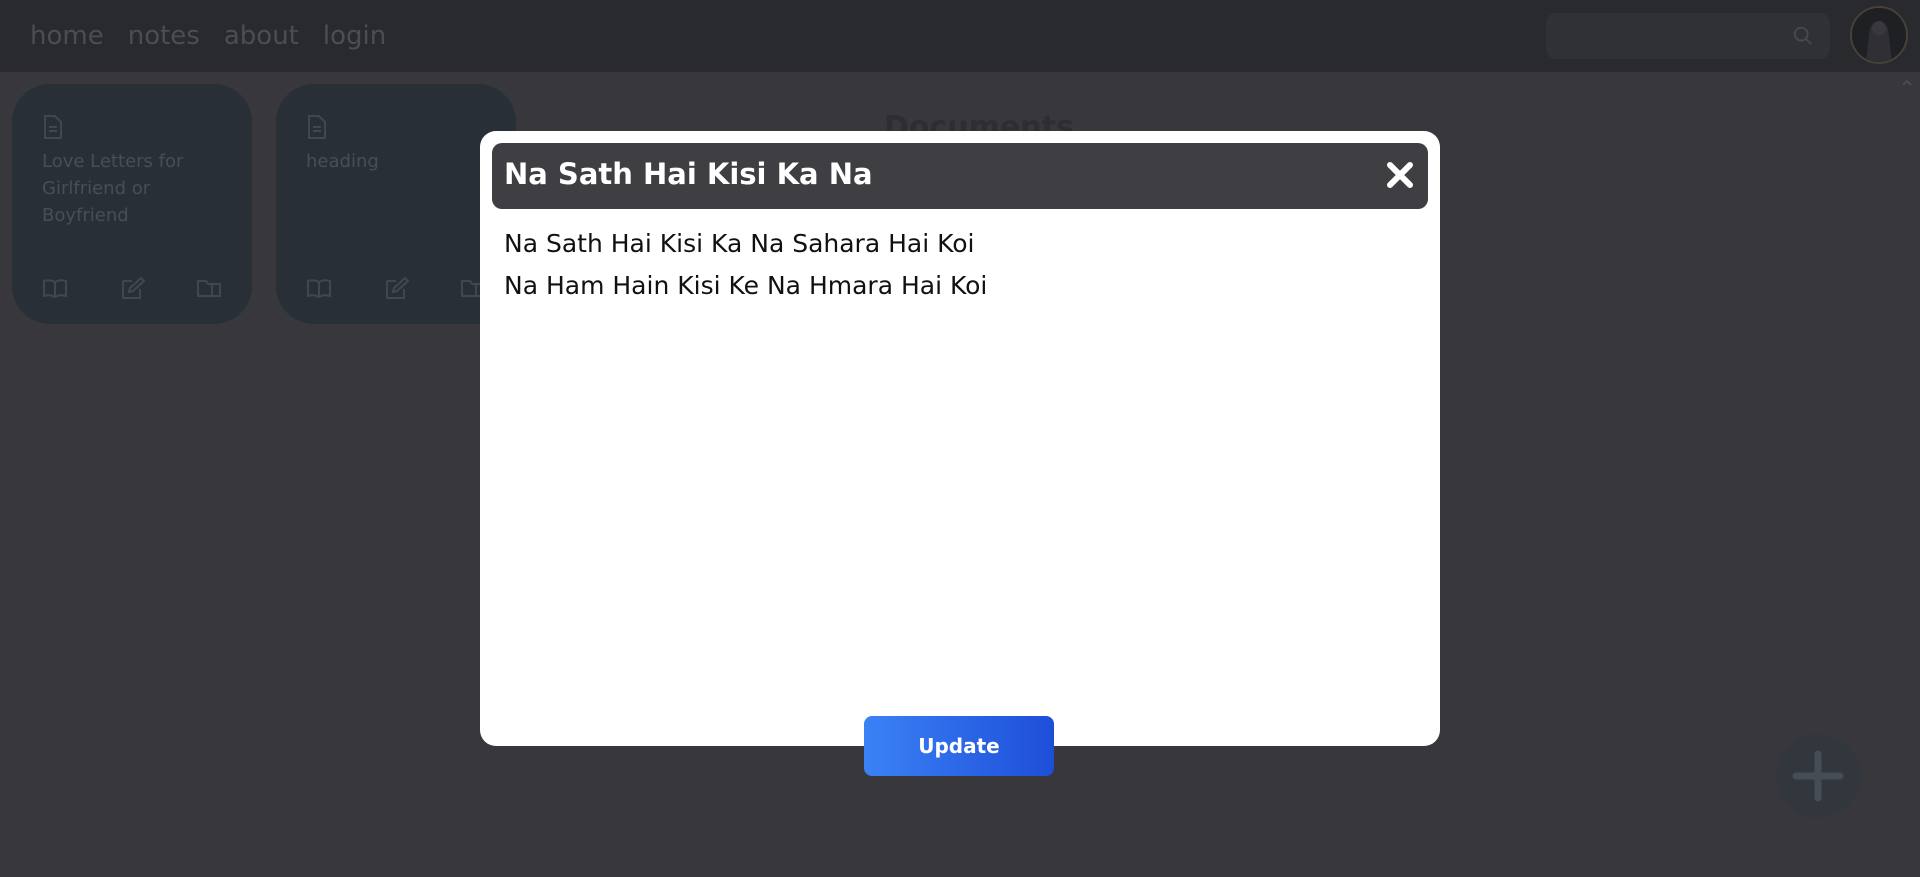 This screenshot has height=877, width=1920. Describe the element at coordinates (739, 243) in the screenshot. I see `note-body-line: Na Sath Hai Kisi Ka Na Sahara Hai Koi` at that location.